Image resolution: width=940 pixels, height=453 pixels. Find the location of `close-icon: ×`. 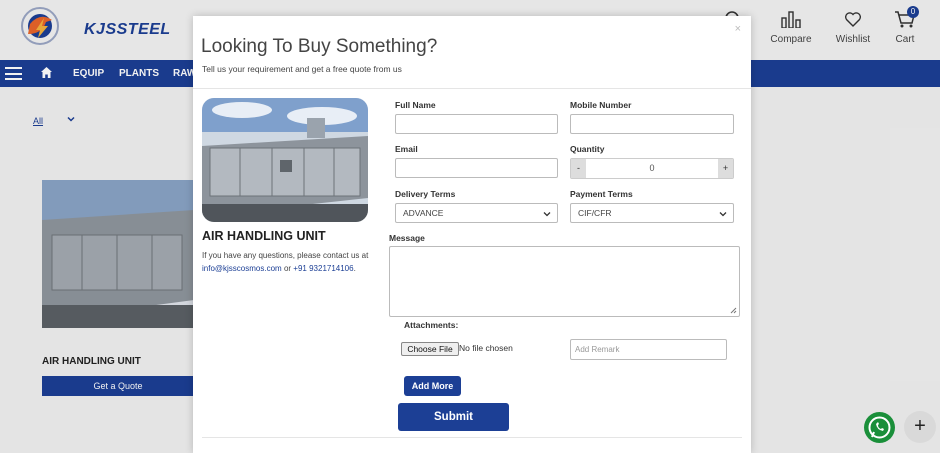

close-icon: × is located at coordinates (738, 29).